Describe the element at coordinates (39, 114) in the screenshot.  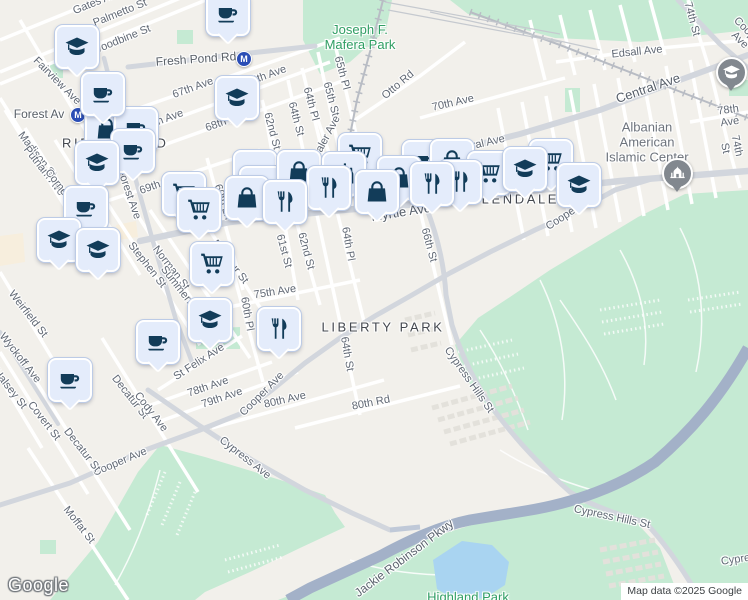
I see `street-label: Forest Av` at that location.